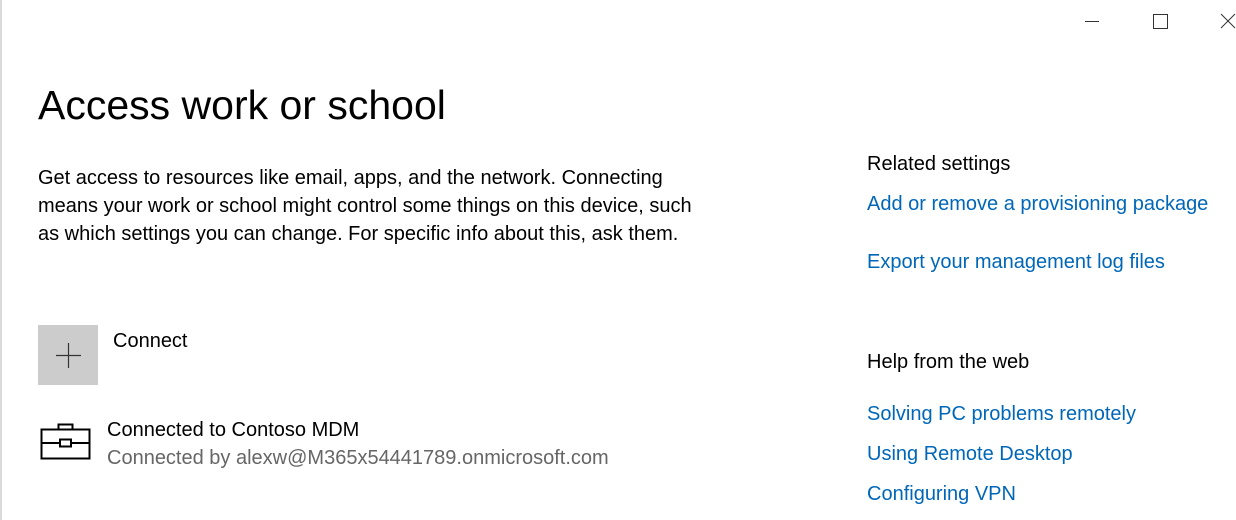  I want to click on plus-icon, so click(68, 355).